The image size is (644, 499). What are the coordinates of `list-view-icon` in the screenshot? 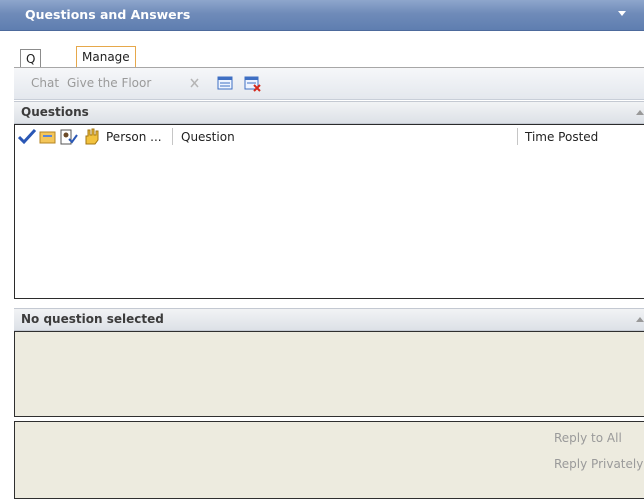 It's located at (225, 83).